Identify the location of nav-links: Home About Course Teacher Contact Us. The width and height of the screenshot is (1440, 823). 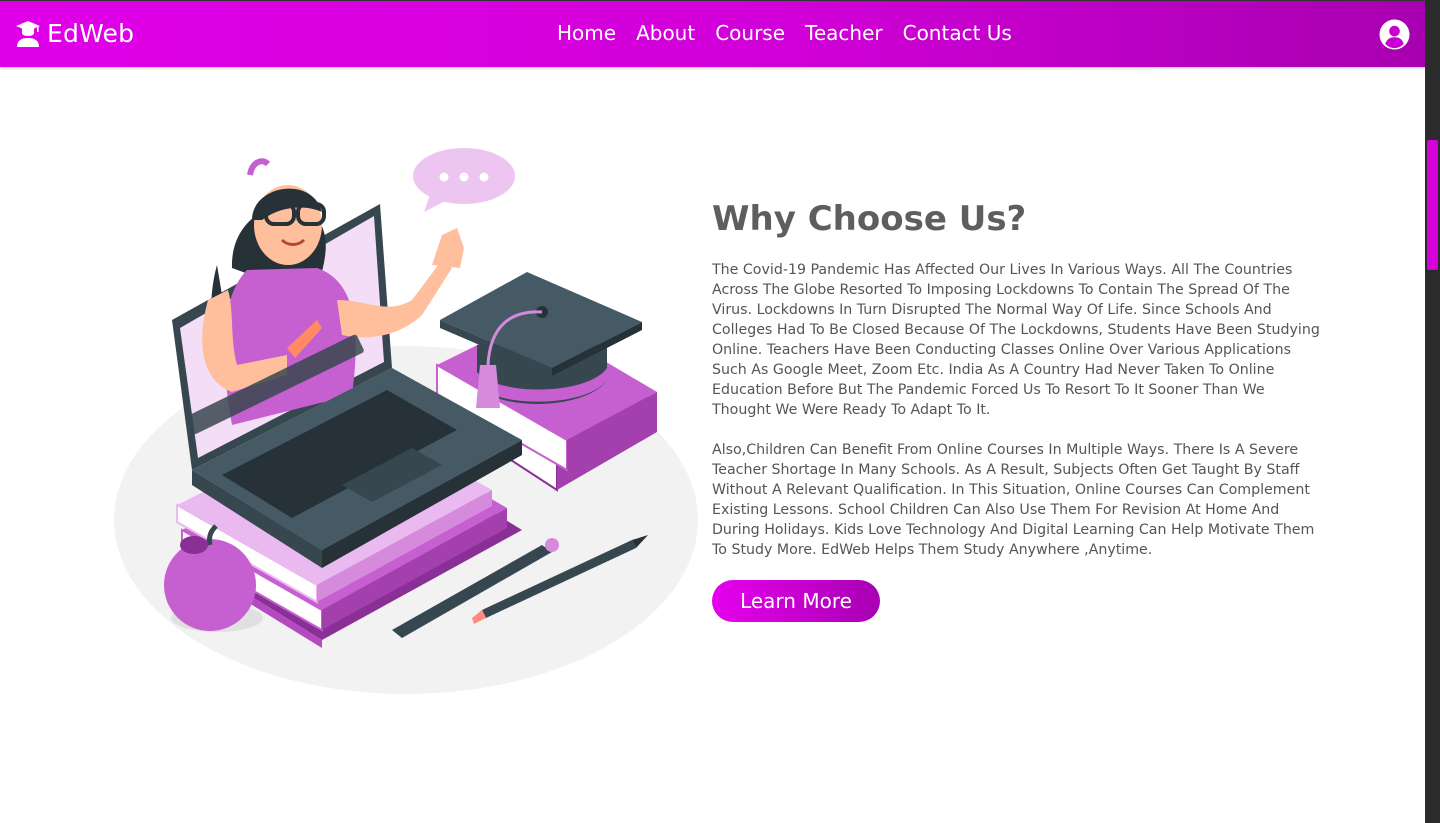
(784, 33).